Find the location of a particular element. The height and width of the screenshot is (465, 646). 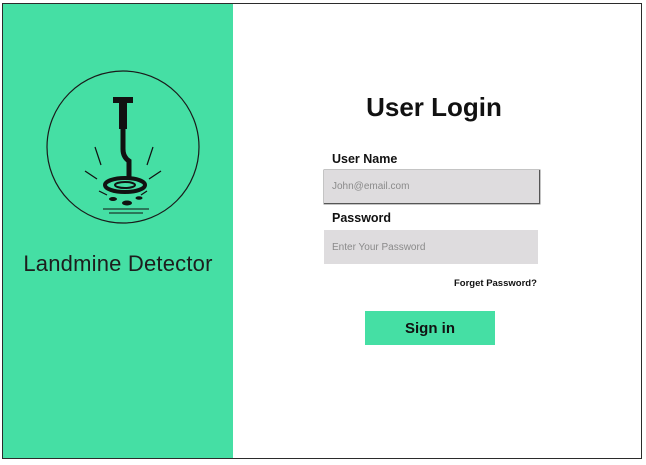

username-field is located at coordinates (432, 187).